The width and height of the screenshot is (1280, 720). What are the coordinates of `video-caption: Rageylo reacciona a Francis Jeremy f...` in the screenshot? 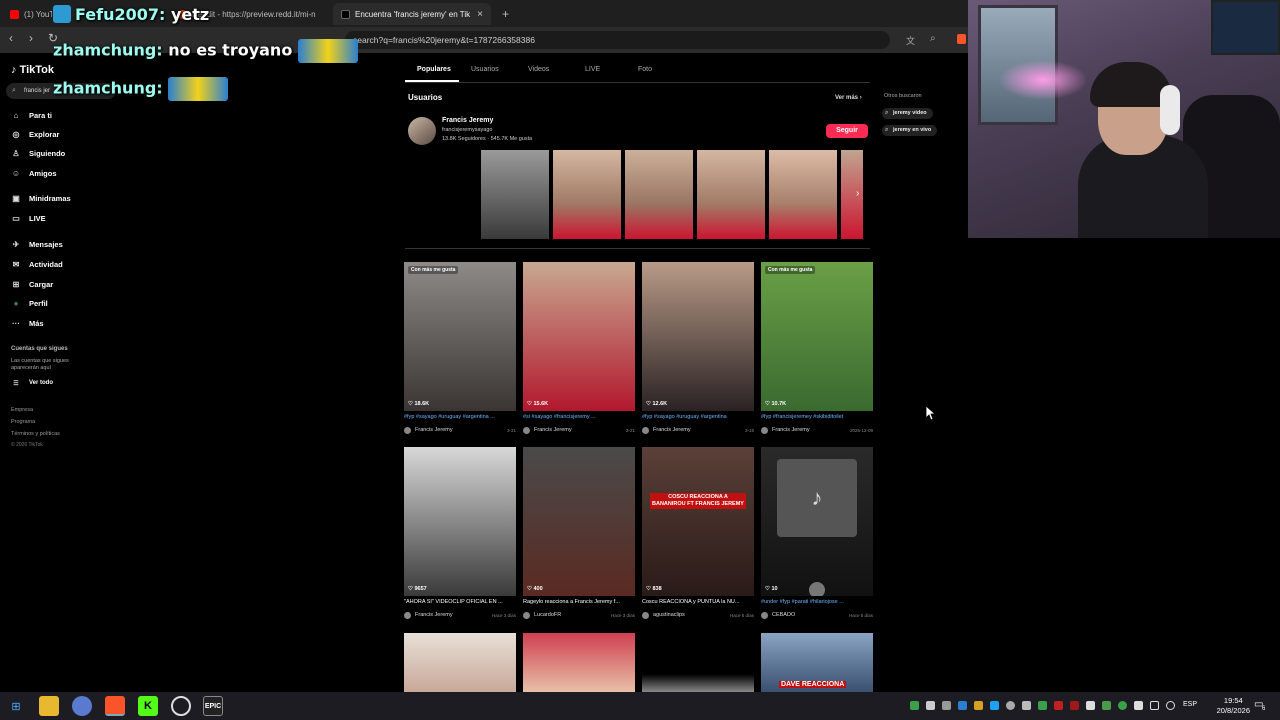 It's located at (579, 602).